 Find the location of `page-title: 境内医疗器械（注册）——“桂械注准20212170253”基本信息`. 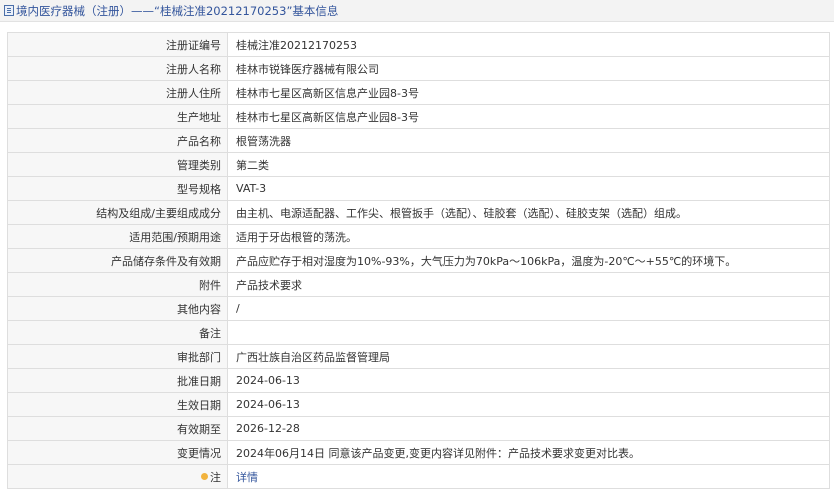

page-title: 境内医疗器械（注册）——“桂械注准20212170253”基本信息 is located at coordinates (177, 10).